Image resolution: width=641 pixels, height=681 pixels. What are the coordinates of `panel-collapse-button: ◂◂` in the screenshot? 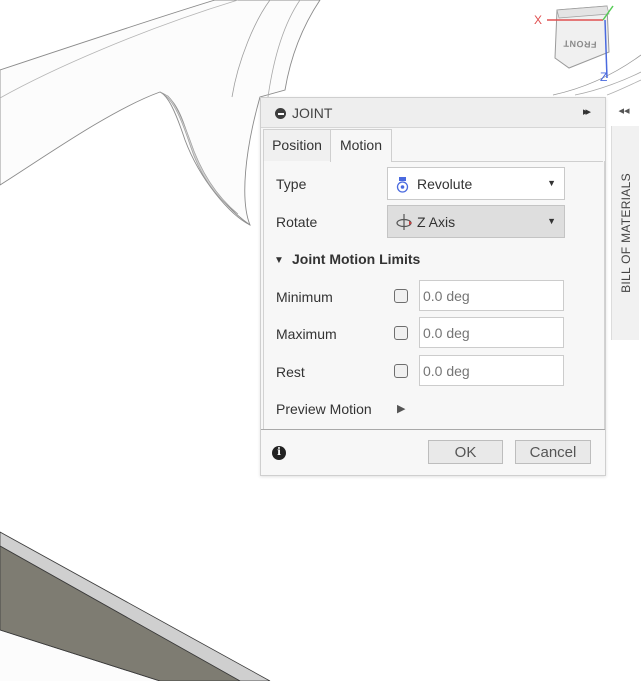 It's located at (624, 111).